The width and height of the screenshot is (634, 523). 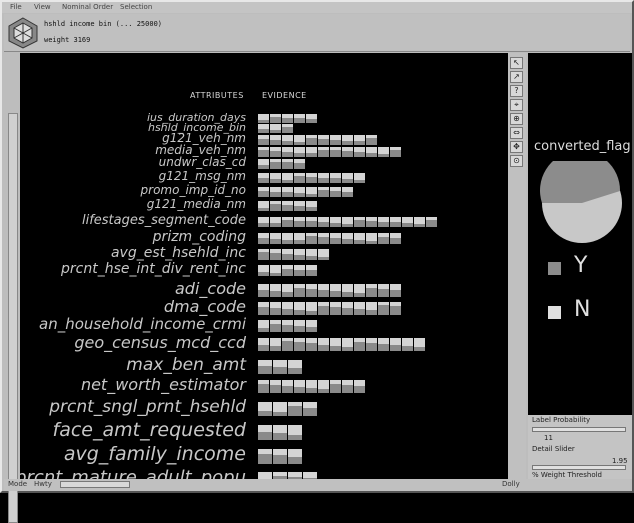 What do you see at coordinates (147, 407) in the screenshot?
I see `attribute-label: prcnt_sngl_prnt_hsehld` at bounding box center [147, 407].